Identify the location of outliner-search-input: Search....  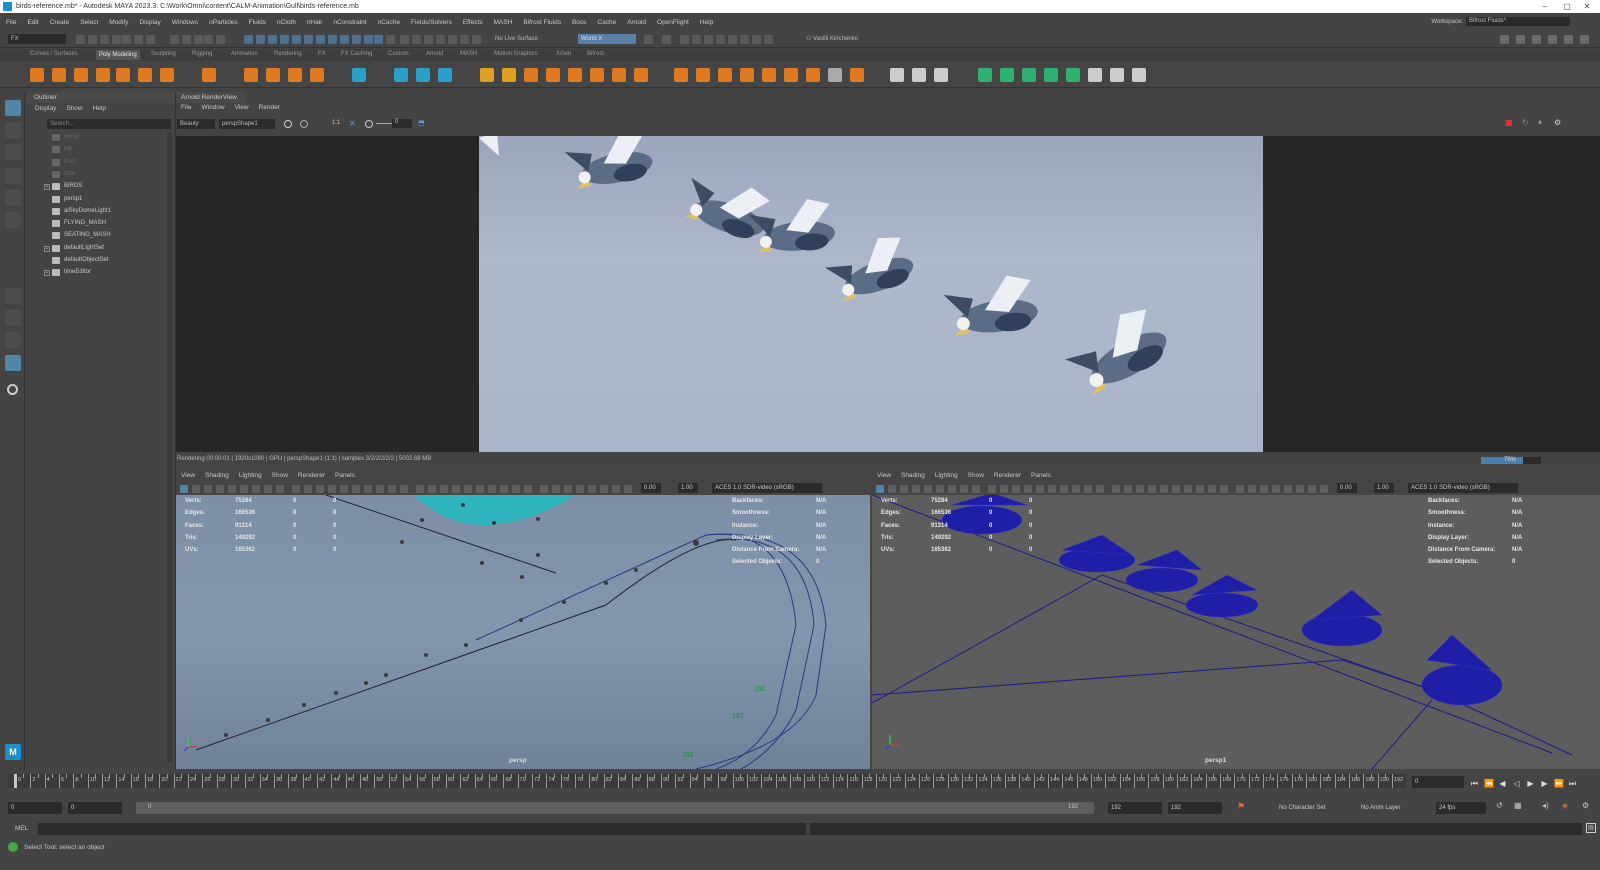
(109, 124).